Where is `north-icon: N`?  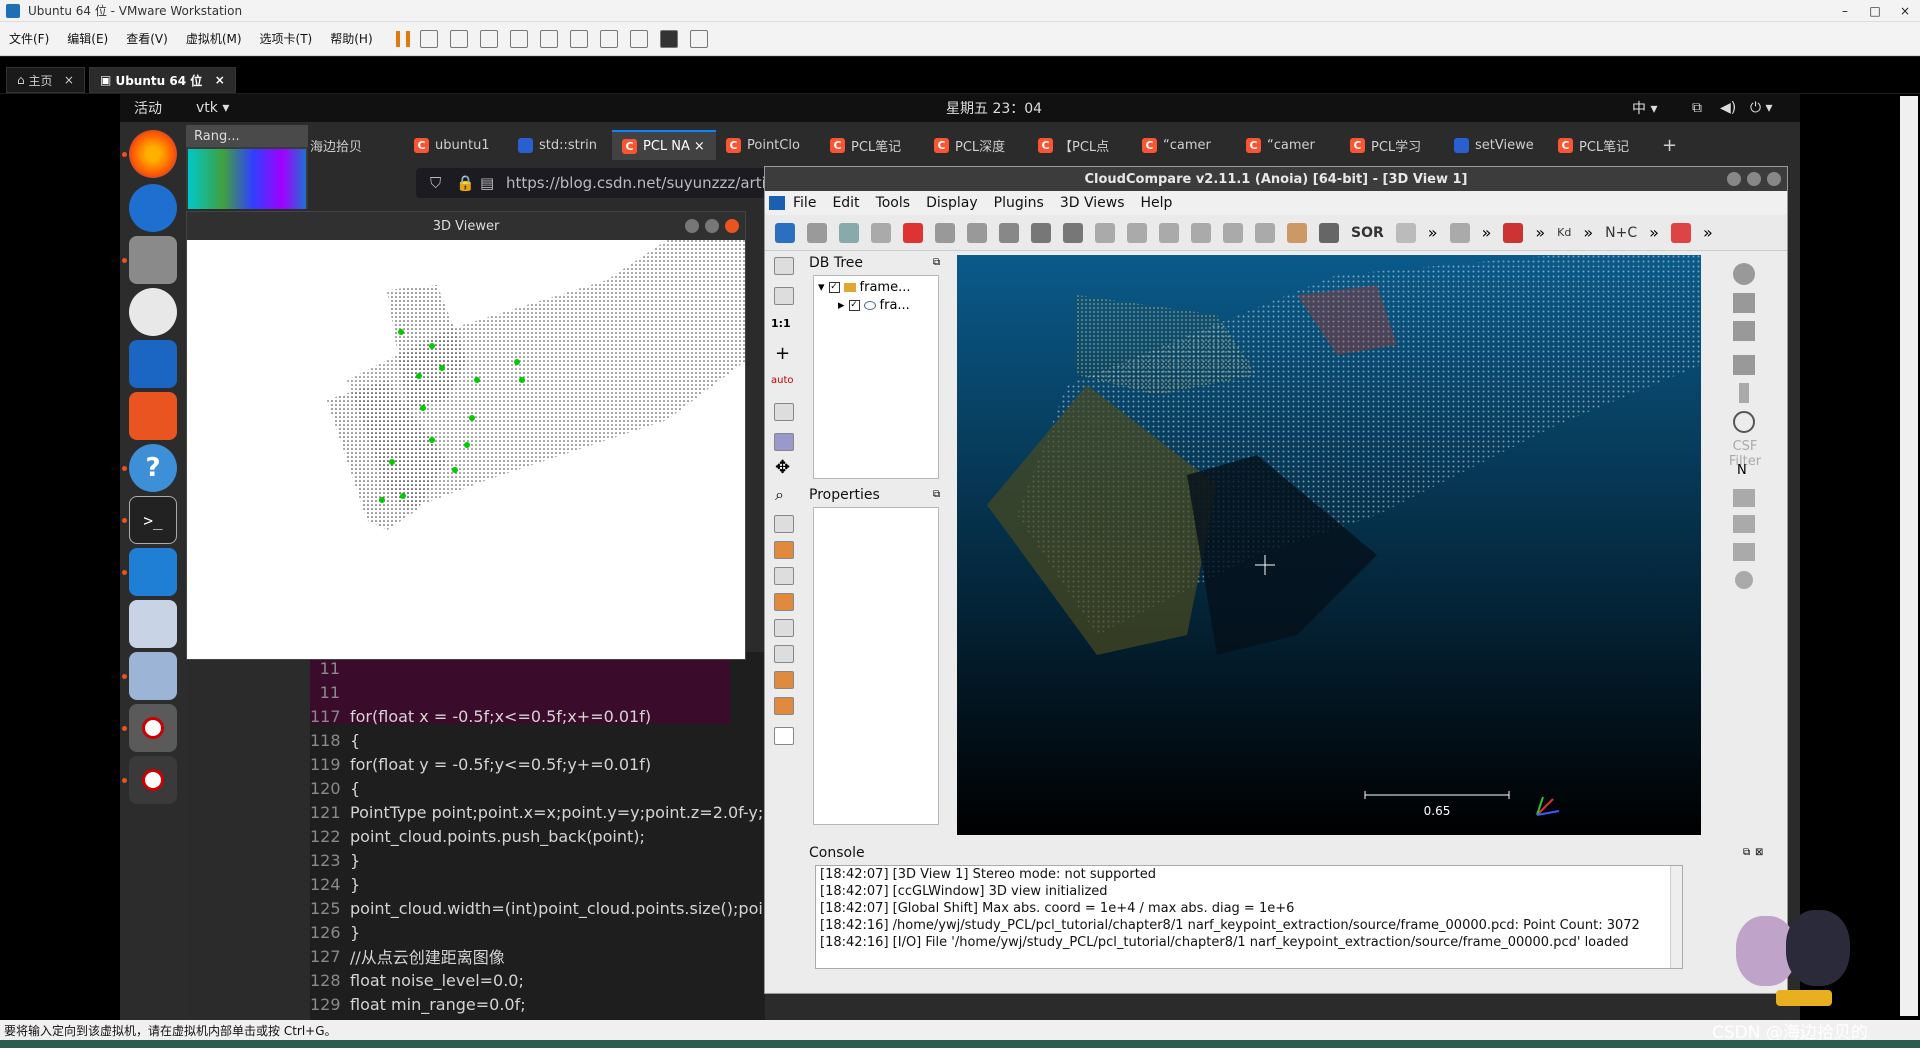 north-icon: N is located at coordinates (1742, 470).